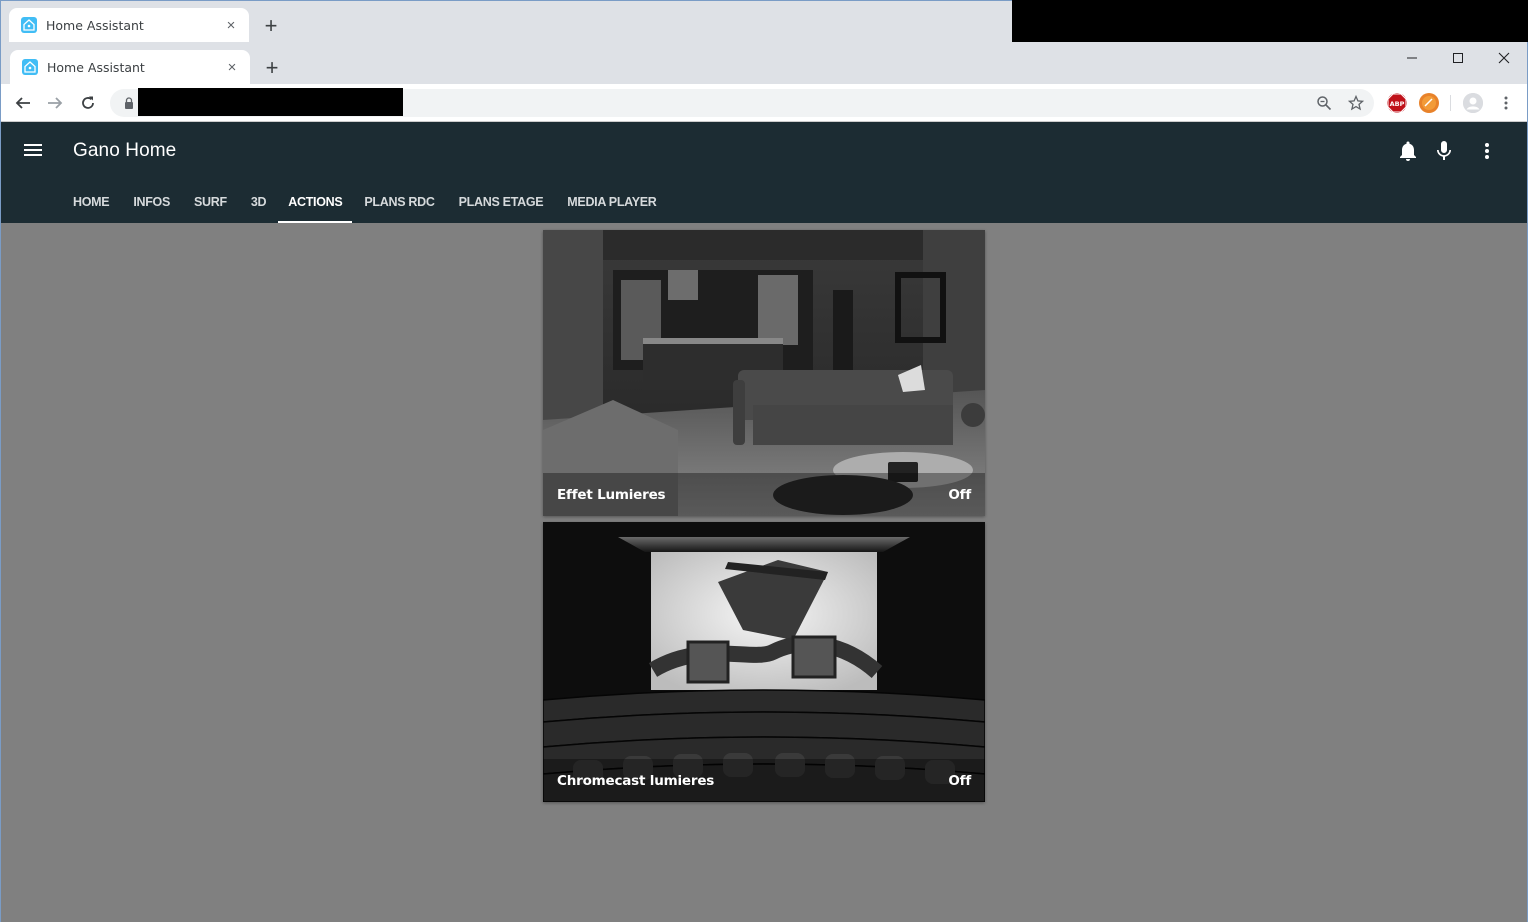  I want to click on tab-media-player: MEDIA PLAYER, so click(611, 201).